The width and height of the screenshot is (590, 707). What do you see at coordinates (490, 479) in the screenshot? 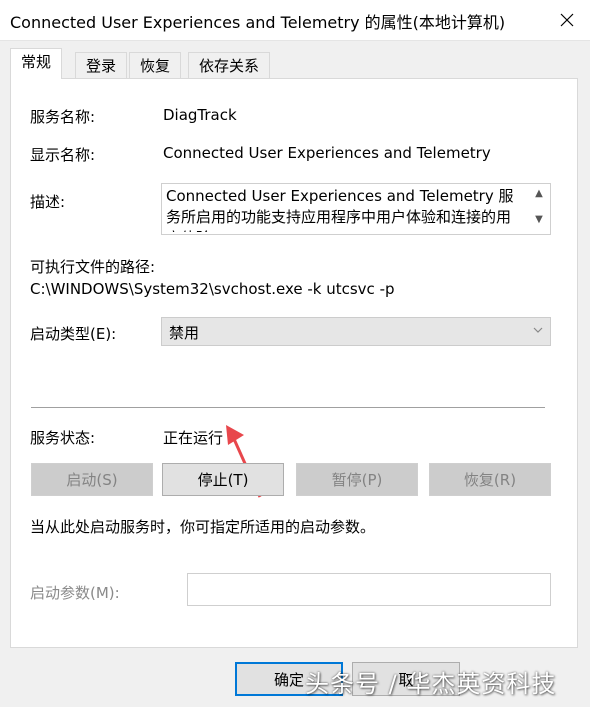
I see `resume-button: 恢复(R)` at bounding box center [490, 479].